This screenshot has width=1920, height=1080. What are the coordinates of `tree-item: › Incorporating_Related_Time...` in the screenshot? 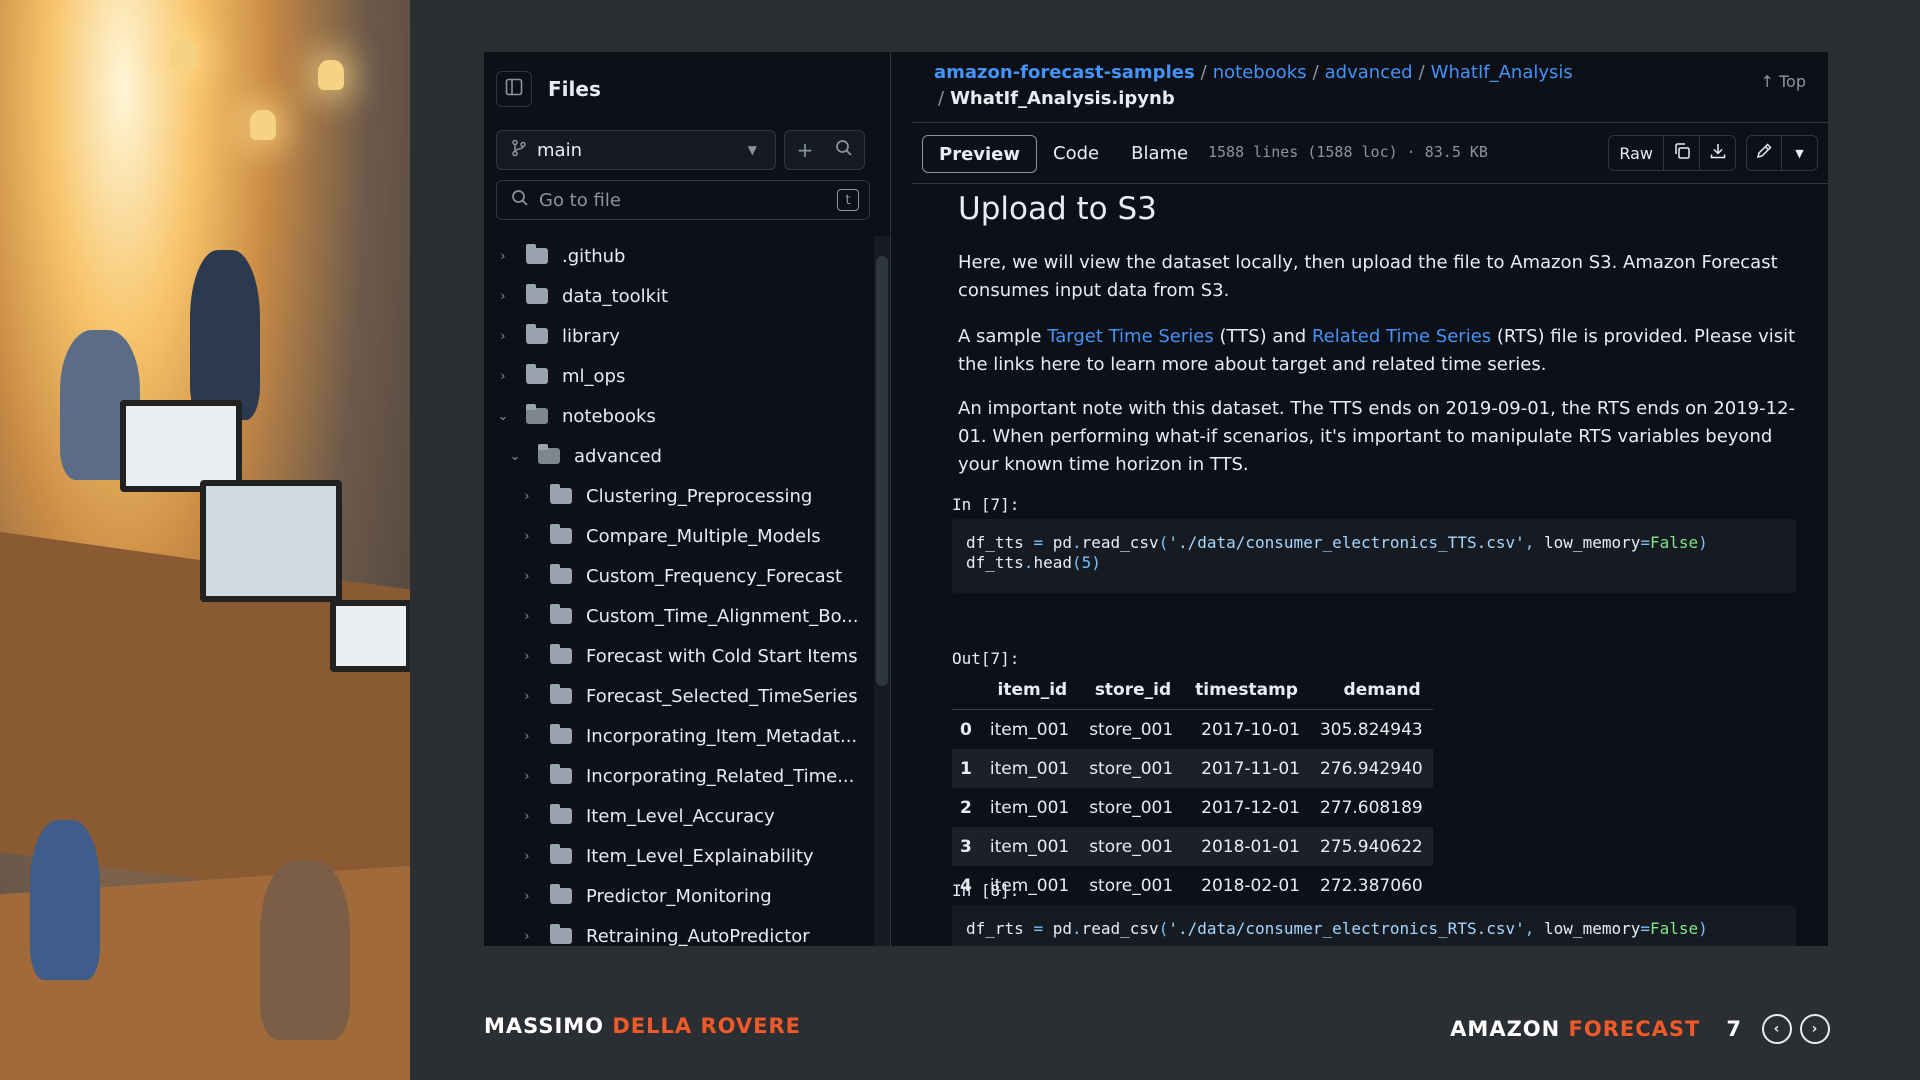 It's located at (677, 776).